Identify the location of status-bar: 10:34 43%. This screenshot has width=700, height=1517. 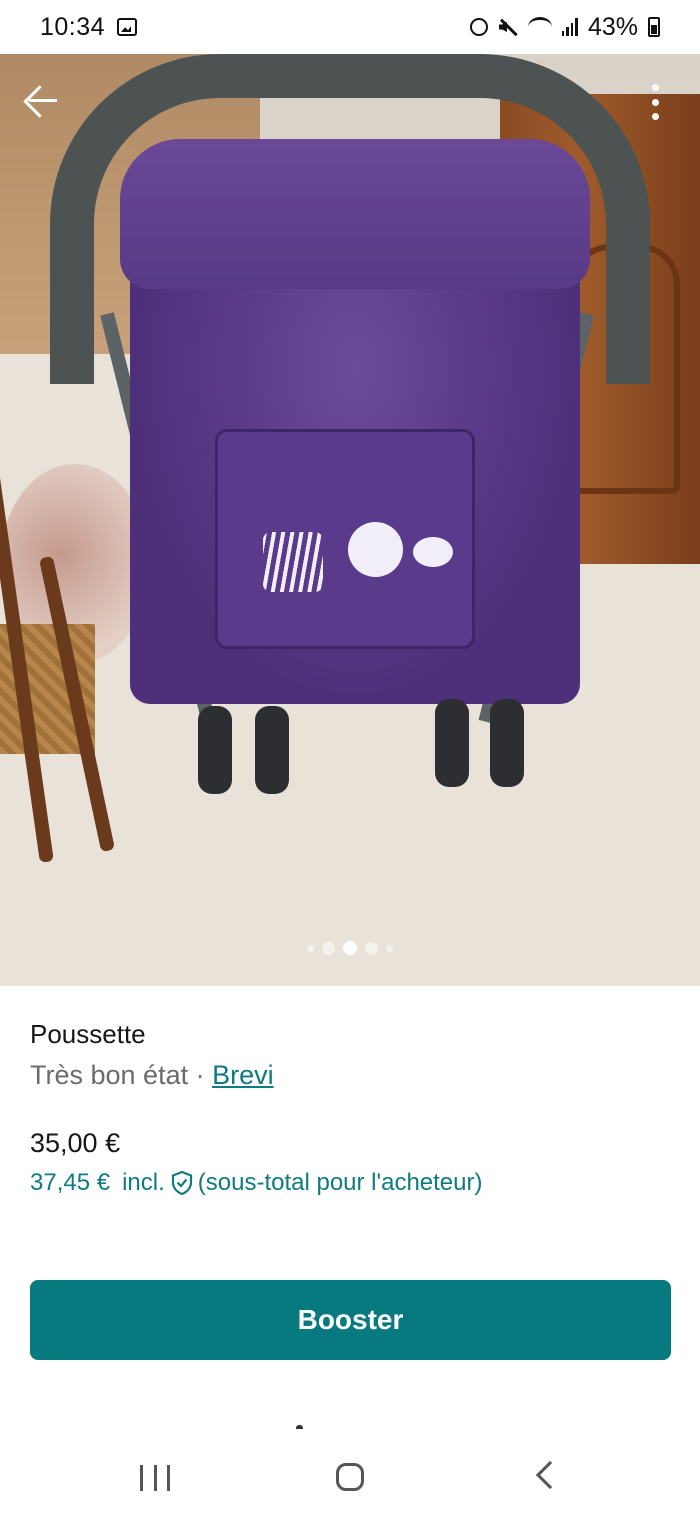
(350, 27).